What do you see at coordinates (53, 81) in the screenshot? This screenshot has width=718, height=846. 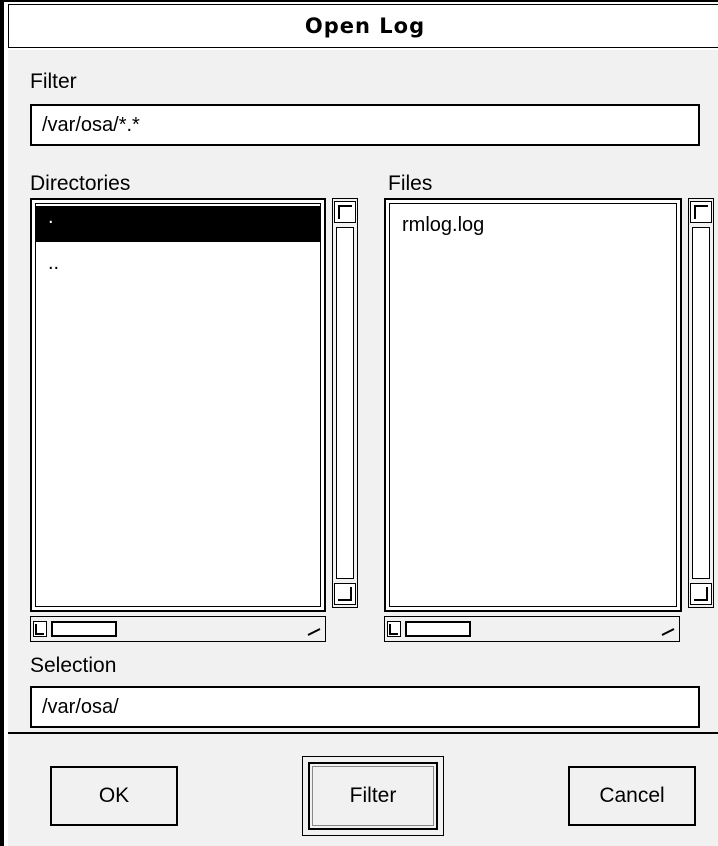 I see `filter-label: Filter` at bounding box center [53, 81].